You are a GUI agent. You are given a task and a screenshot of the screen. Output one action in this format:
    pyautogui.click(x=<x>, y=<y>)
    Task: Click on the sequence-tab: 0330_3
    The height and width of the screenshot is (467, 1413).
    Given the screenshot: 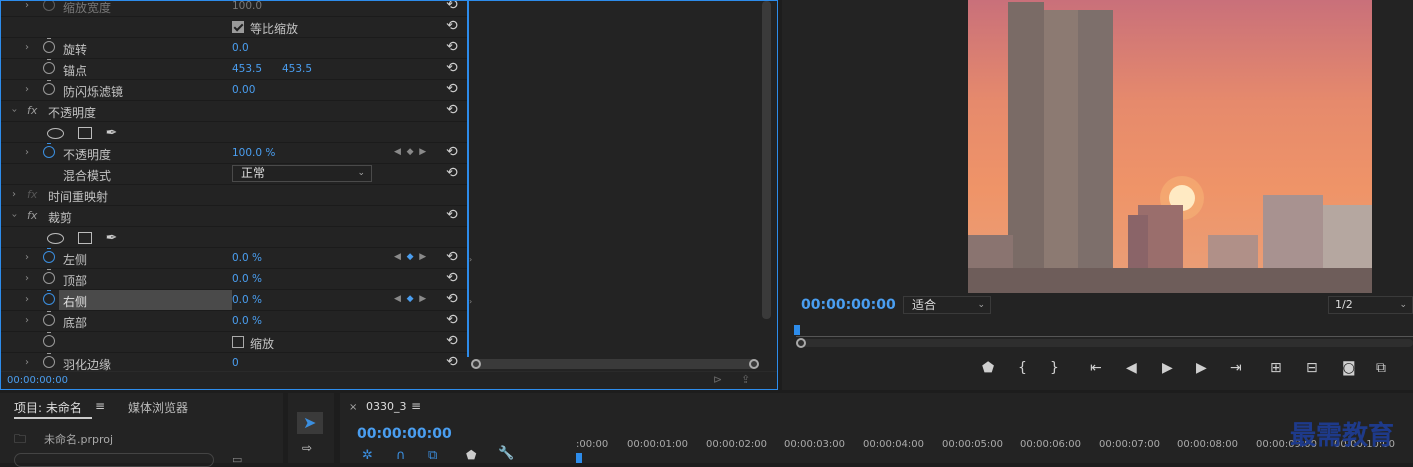 What is the action you would take?
    pyautogui.click(x=386, y=406)
    